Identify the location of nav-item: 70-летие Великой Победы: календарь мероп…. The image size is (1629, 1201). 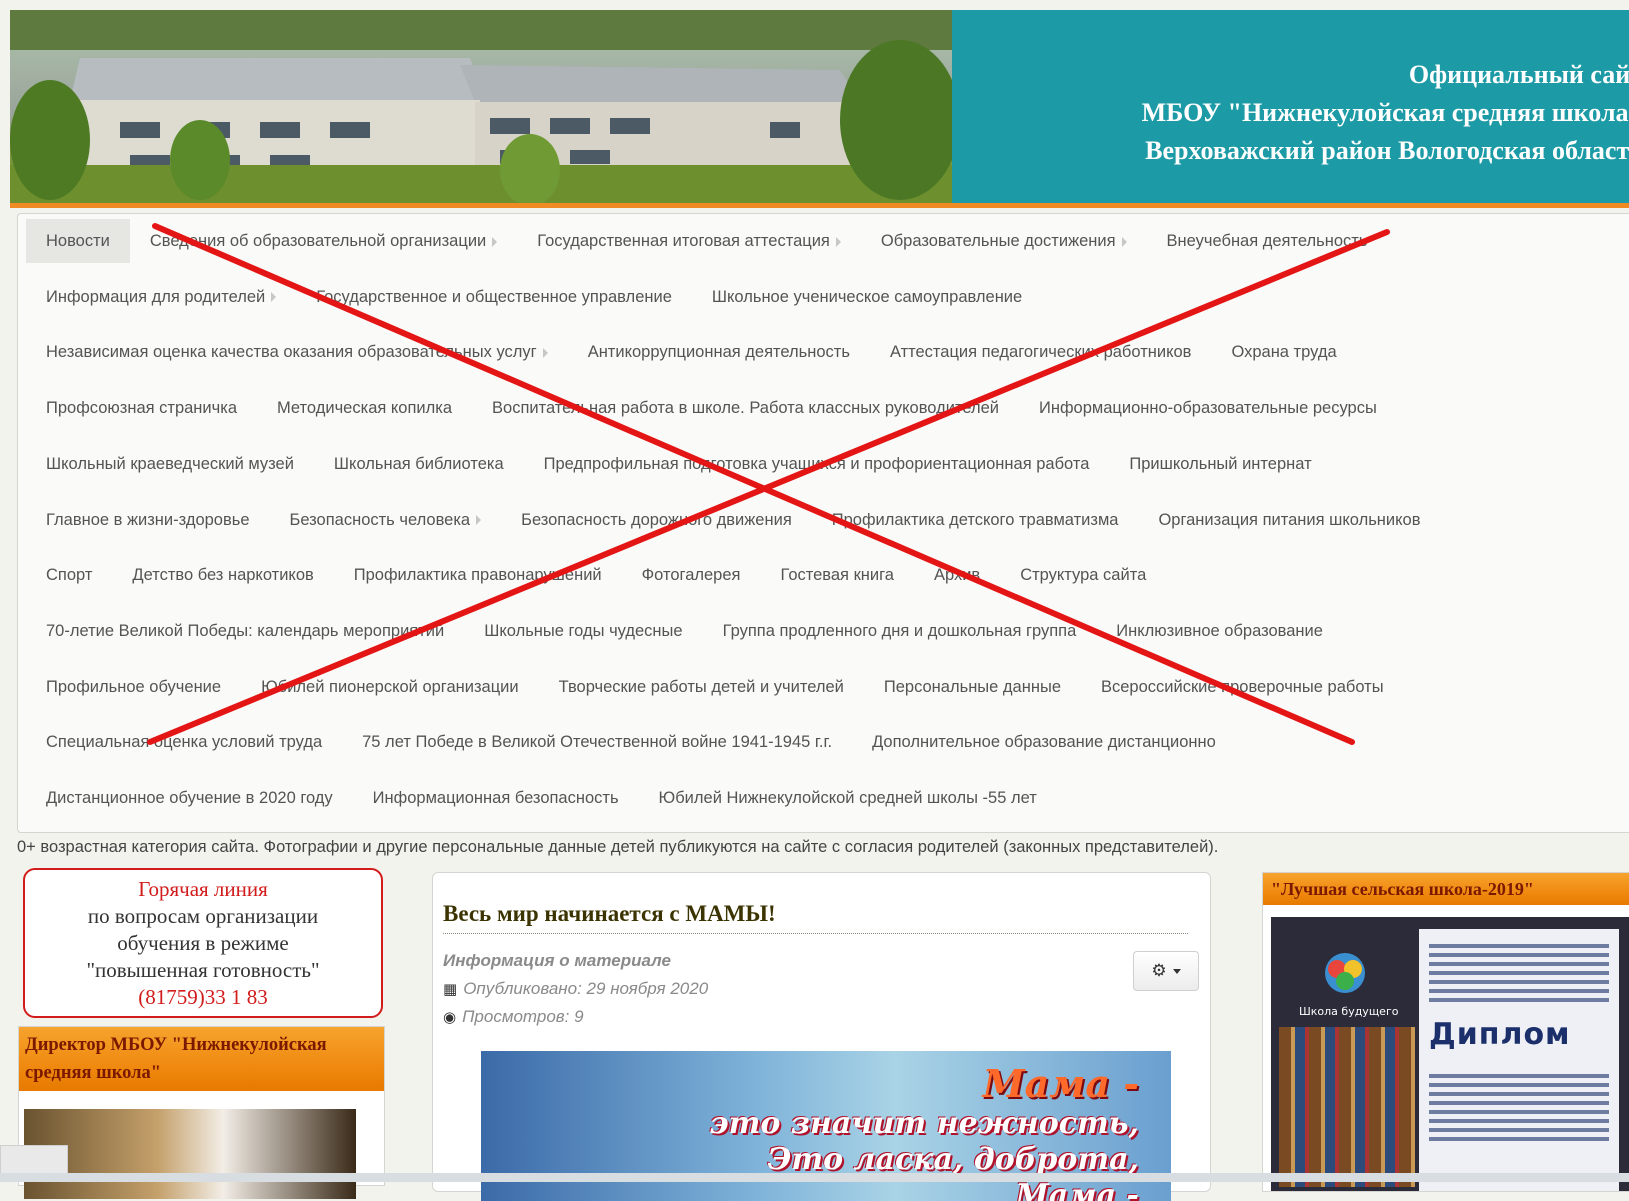
(245, 631).